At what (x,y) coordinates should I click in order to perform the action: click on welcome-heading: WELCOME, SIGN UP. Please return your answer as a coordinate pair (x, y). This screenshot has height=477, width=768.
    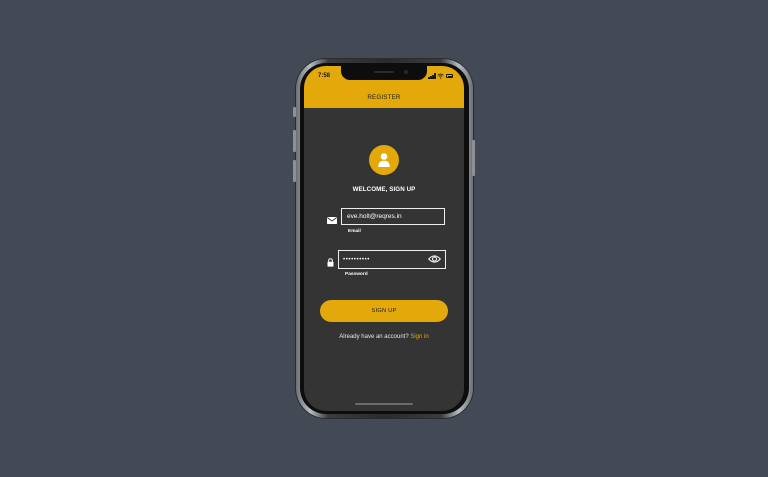
    Looking at the image, I should click on (384, 189).